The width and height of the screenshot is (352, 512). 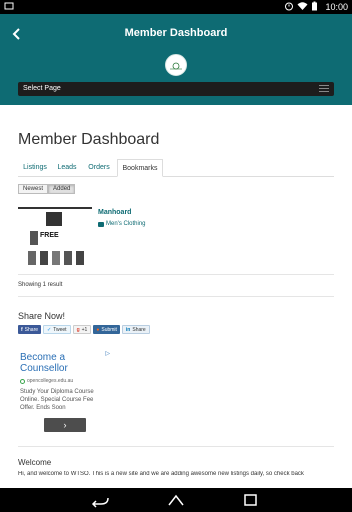 I want to click on linkedin-icon: in, so click(x=128, y=329).